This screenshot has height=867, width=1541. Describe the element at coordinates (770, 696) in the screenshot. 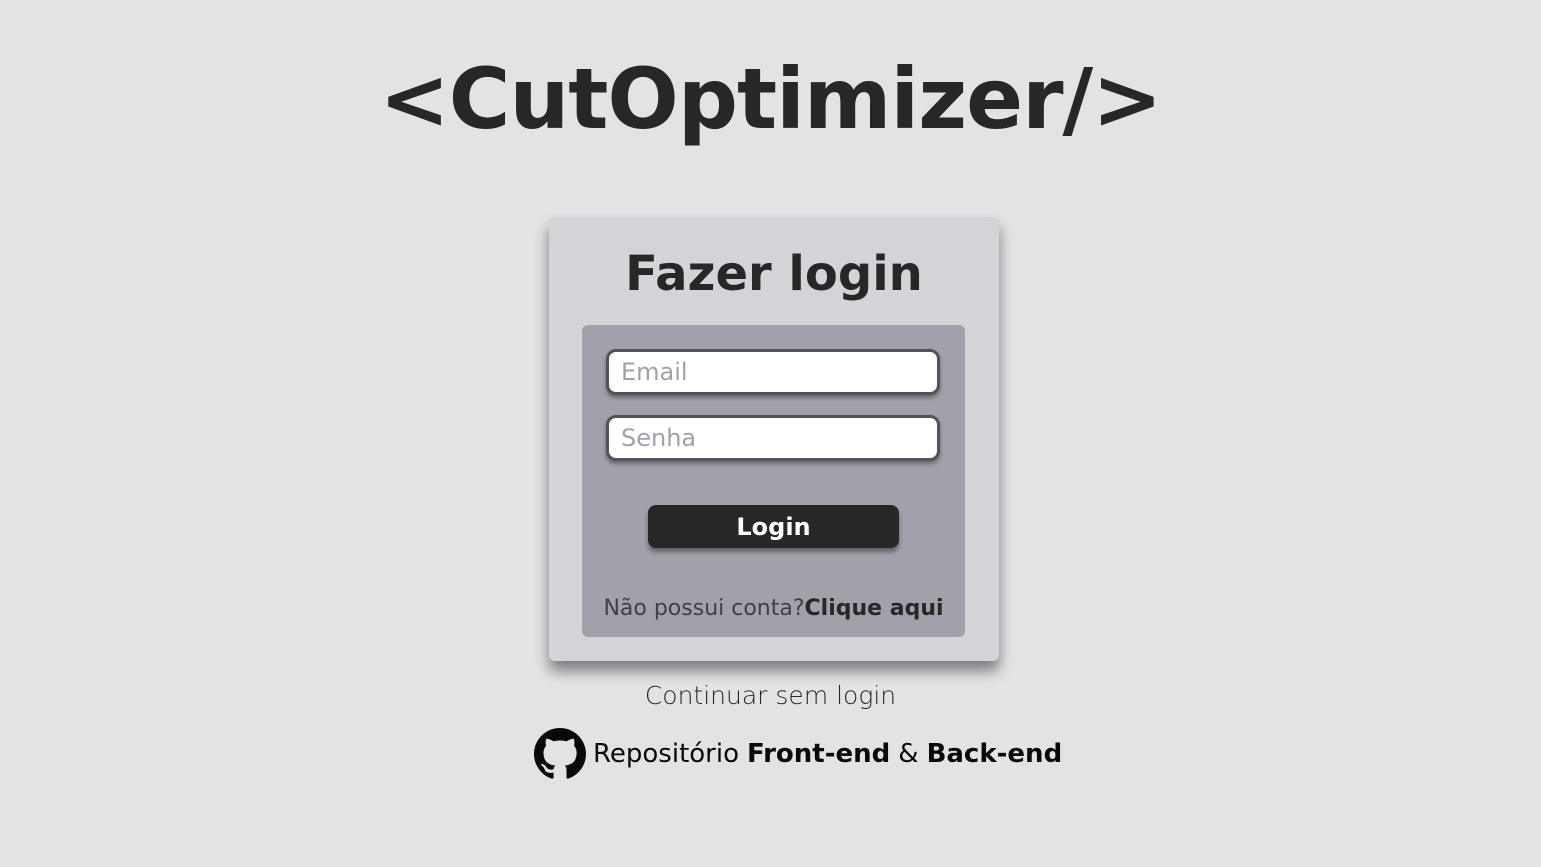

I see `continue-without-login-link: Continuar sem login` at that location.